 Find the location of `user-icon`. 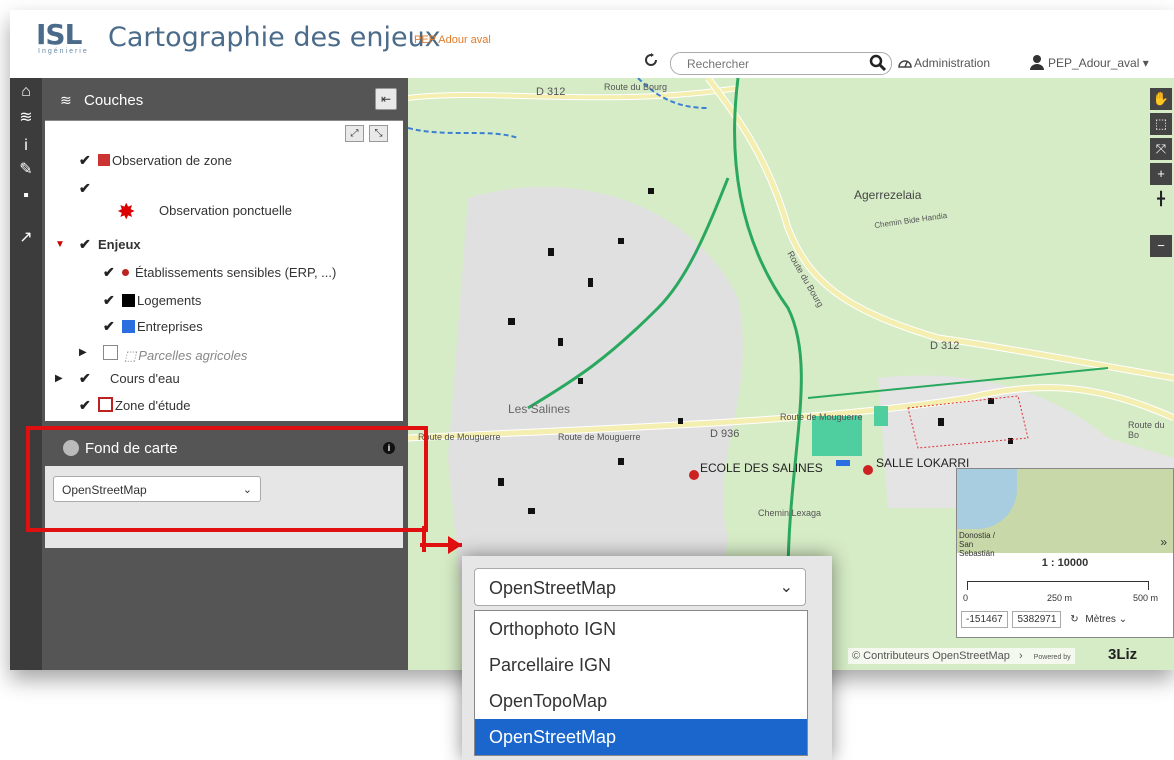

user-icon is located at coordinates (1037, 62).